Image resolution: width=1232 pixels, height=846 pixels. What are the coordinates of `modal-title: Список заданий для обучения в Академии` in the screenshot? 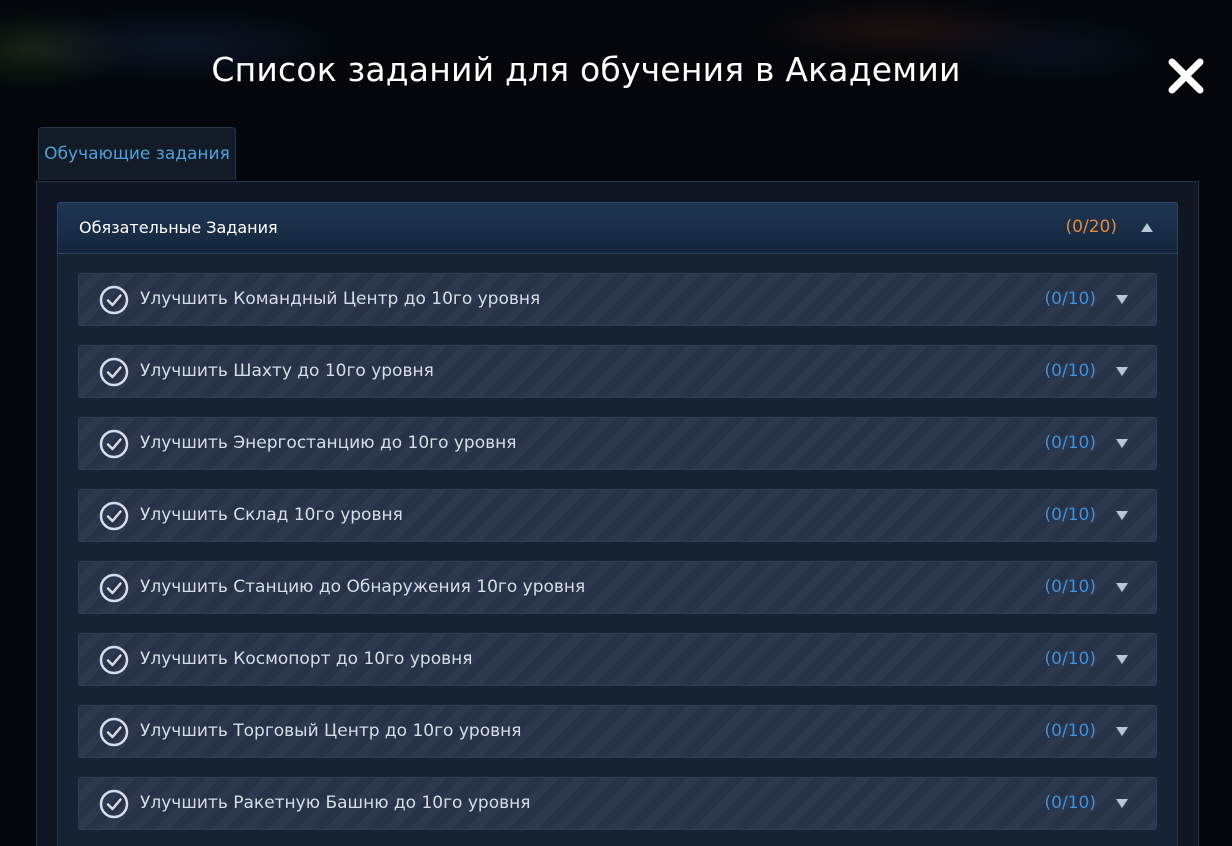 It's located at (586, 69).